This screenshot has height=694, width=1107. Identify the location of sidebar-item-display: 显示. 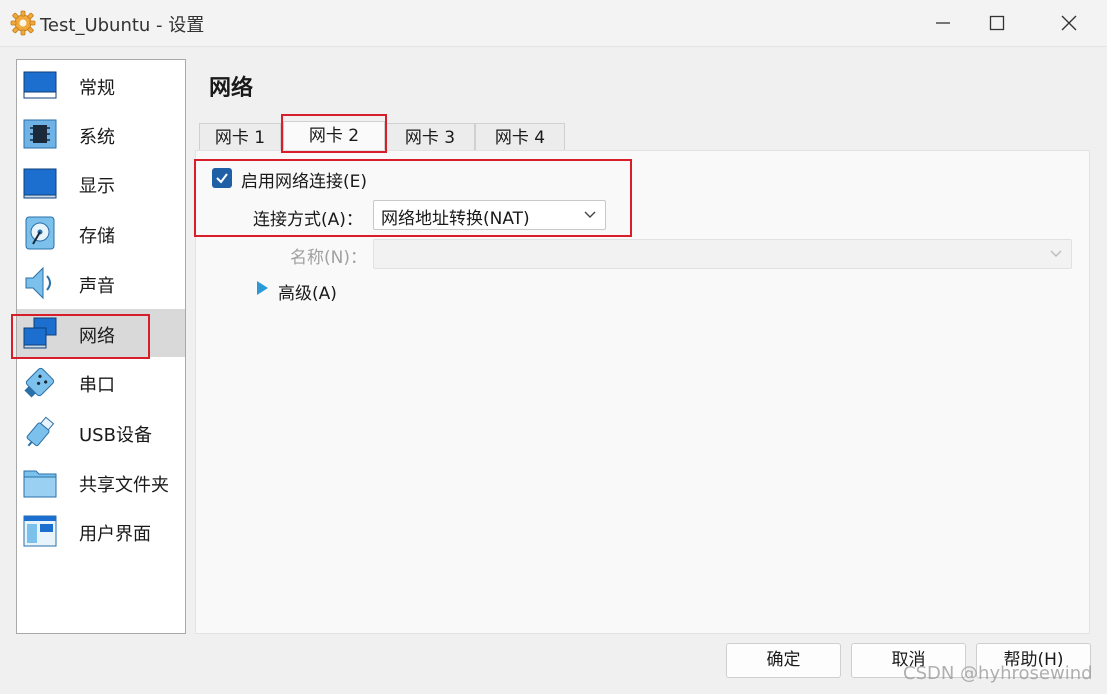
(101, 183).